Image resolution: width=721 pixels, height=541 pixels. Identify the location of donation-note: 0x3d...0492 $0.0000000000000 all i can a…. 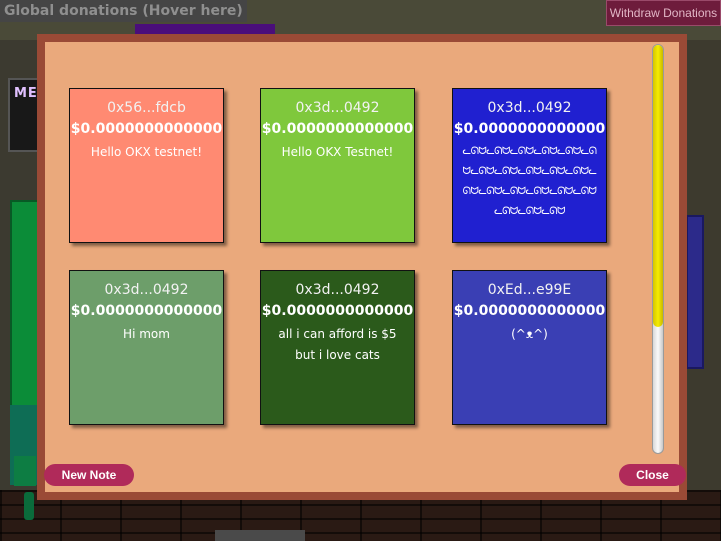
(337, 347).